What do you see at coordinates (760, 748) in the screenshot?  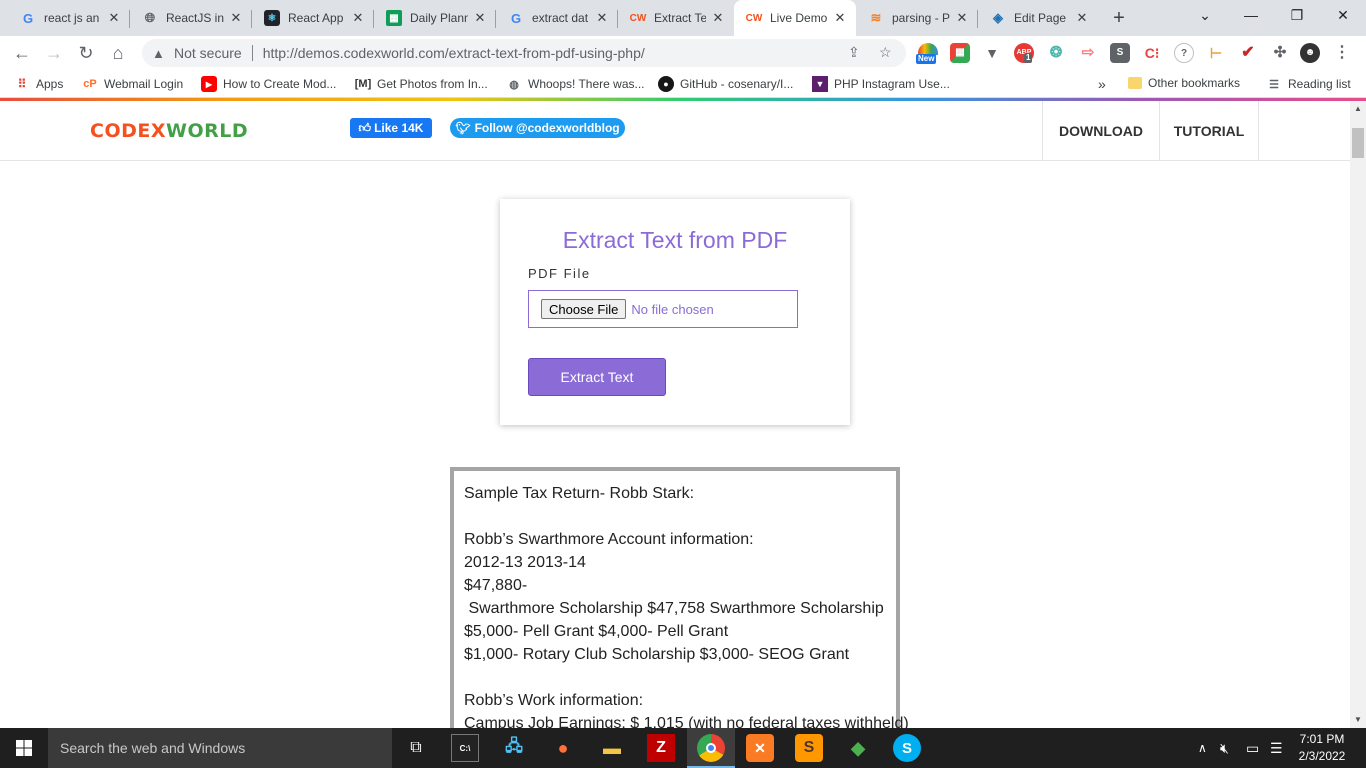 I see `xampp-icon: ✕` at bounding box center [760, 748].